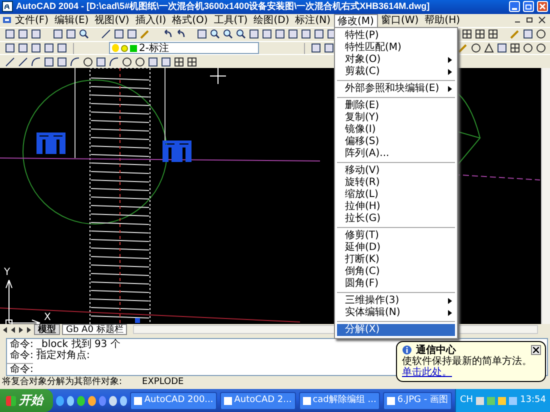 This screenshot has height=412, width=550. What do you see at coordinates (223, 7) in the screenshot?
I see `window-title: AutoCAD 2004 - [D:\cad\5#机图纸\一次混合机3600x1400设备安装图\一次混合机右式XHB3614M.dwg]` at bounding box center [223, 7].